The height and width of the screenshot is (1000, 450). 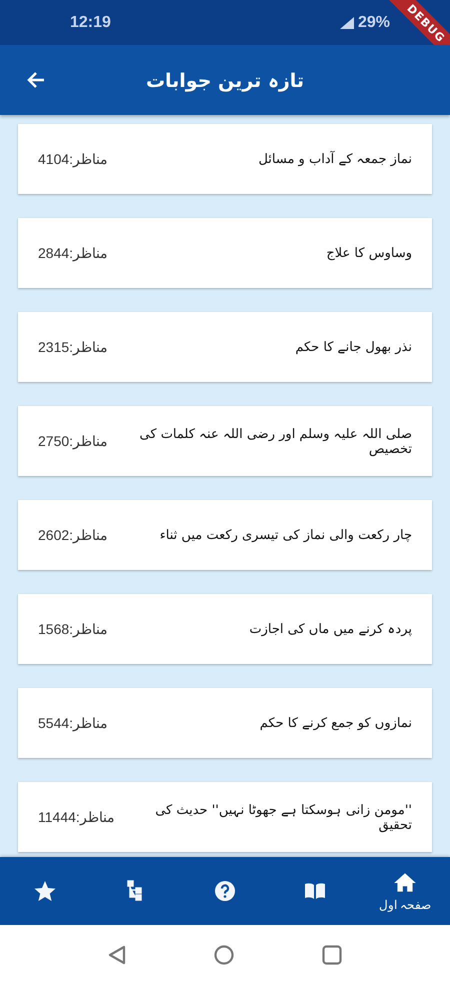 What do you see at coordinates (225, 891) in the screenshot?
I see `help-icon` at bounding box center [225, 891].